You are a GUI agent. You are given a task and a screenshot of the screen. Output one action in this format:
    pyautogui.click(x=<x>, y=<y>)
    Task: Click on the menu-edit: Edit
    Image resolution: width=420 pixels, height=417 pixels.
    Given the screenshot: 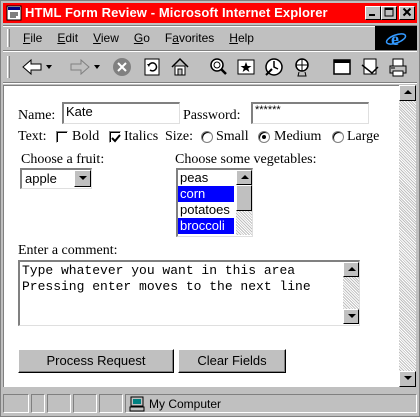 What is the action you would take?
    pyautogui.click(x=67, y=38)
    